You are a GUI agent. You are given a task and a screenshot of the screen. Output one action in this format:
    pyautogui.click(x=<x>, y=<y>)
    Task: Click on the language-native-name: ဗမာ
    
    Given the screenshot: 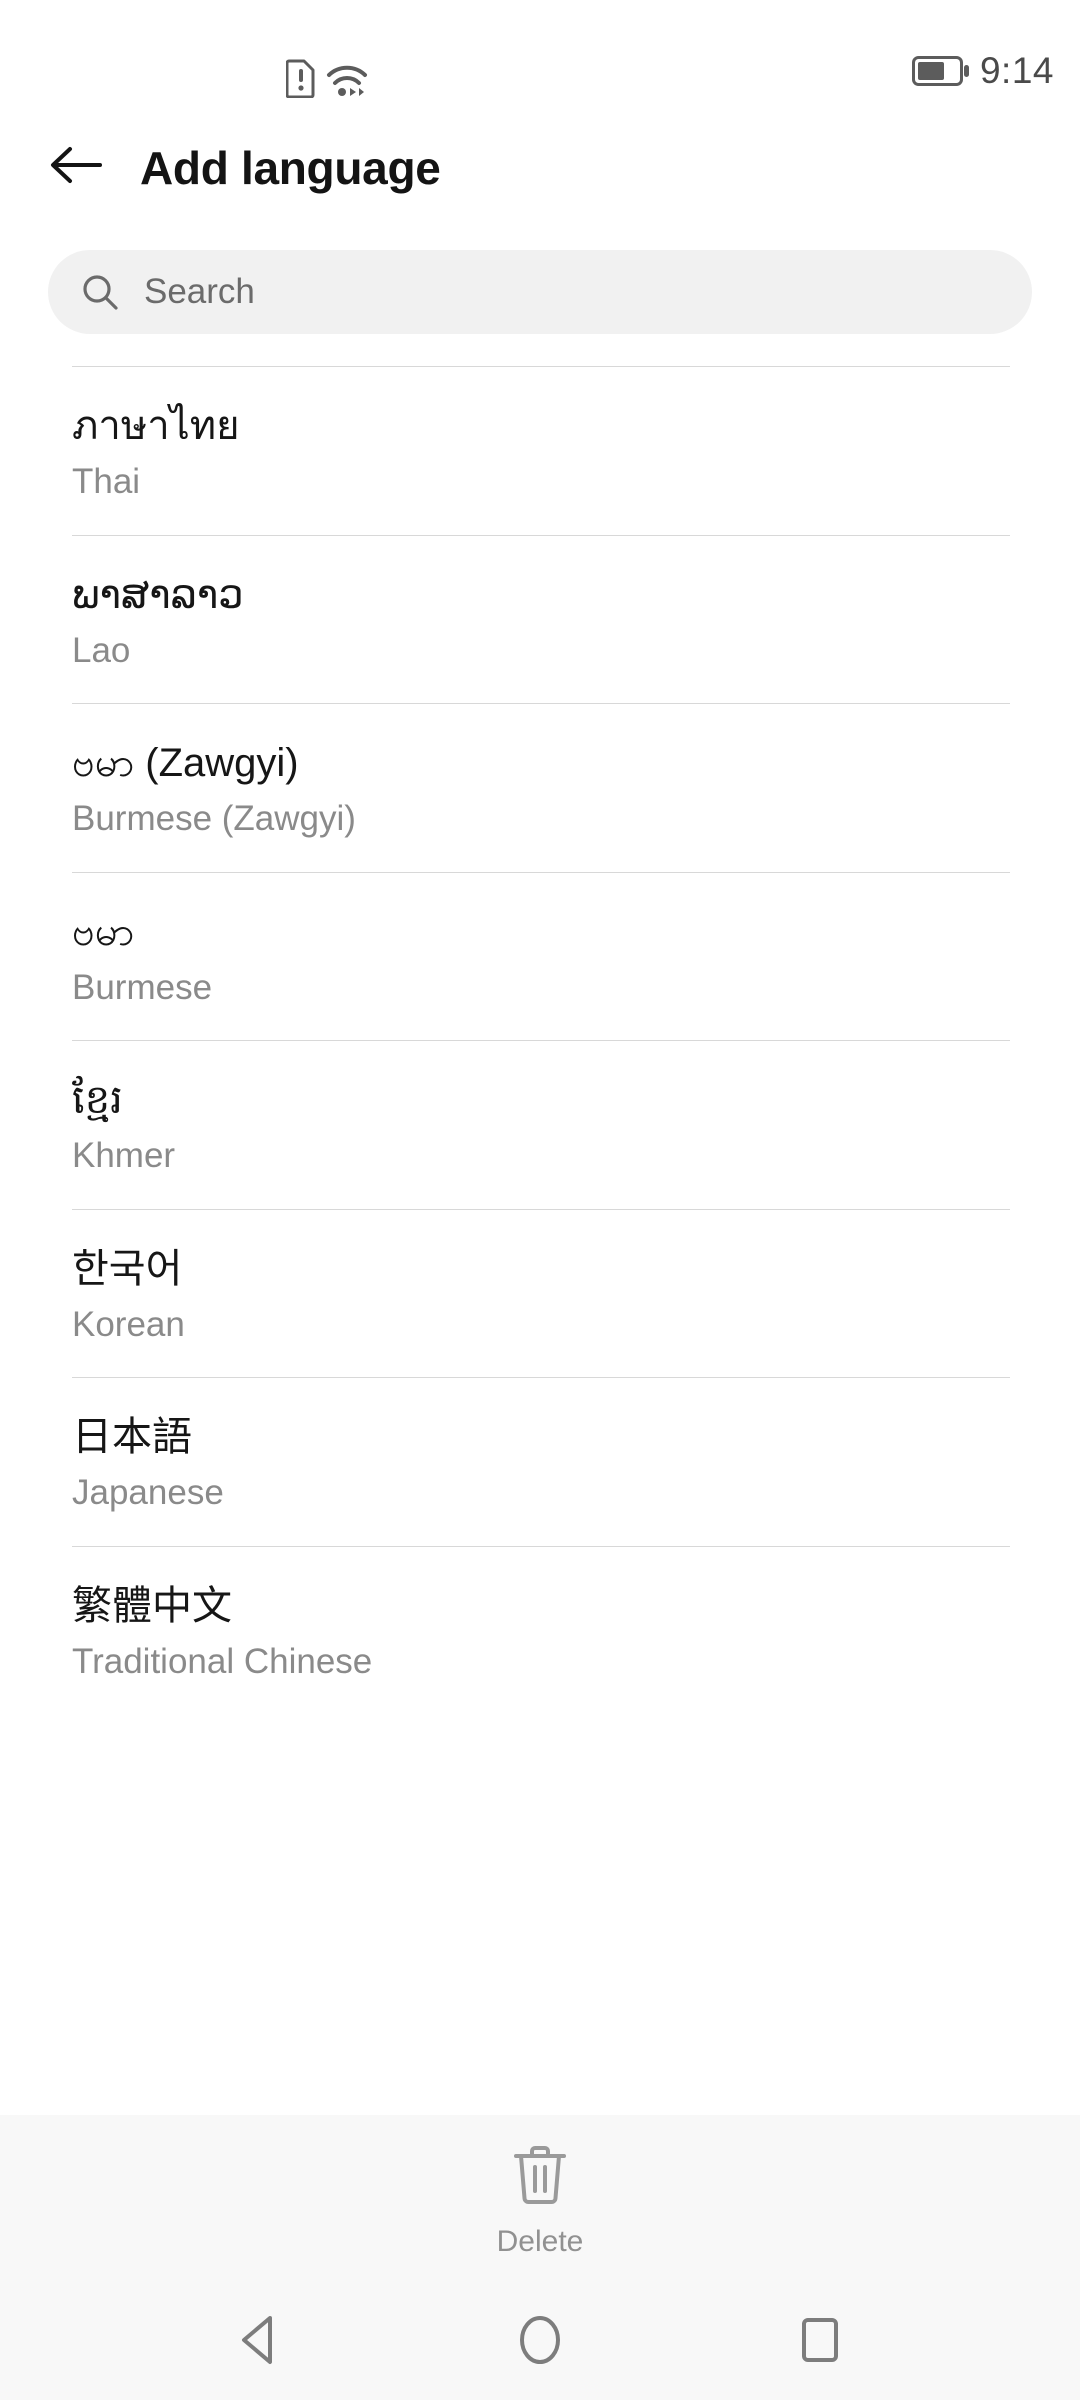 What is the action you would take?
    pyautogui.click(x=103, y=931)
    